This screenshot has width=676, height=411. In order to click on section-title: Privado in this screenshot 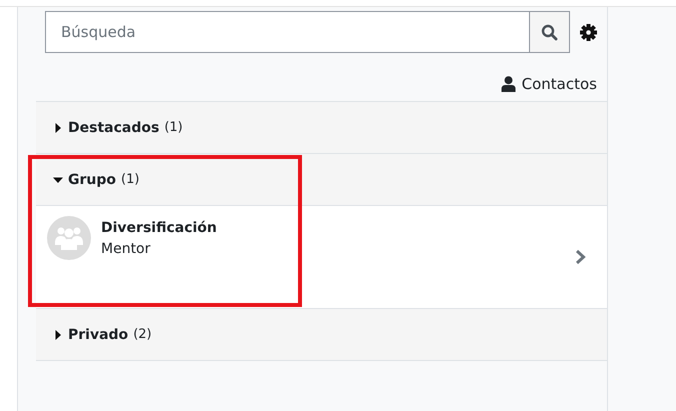, I will do `click(98, 334)`.